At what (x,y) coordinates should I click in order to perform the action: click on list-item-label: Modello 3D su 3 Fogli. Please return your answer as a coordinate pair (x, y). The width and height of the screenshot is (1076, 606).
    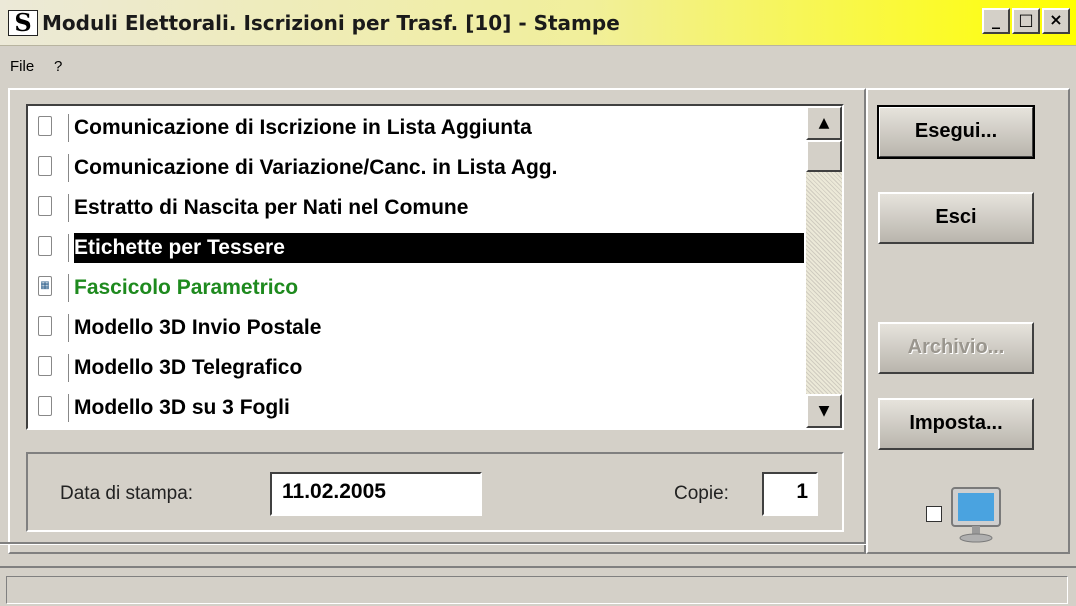
    Looking at the image, I should click on (182, 407).